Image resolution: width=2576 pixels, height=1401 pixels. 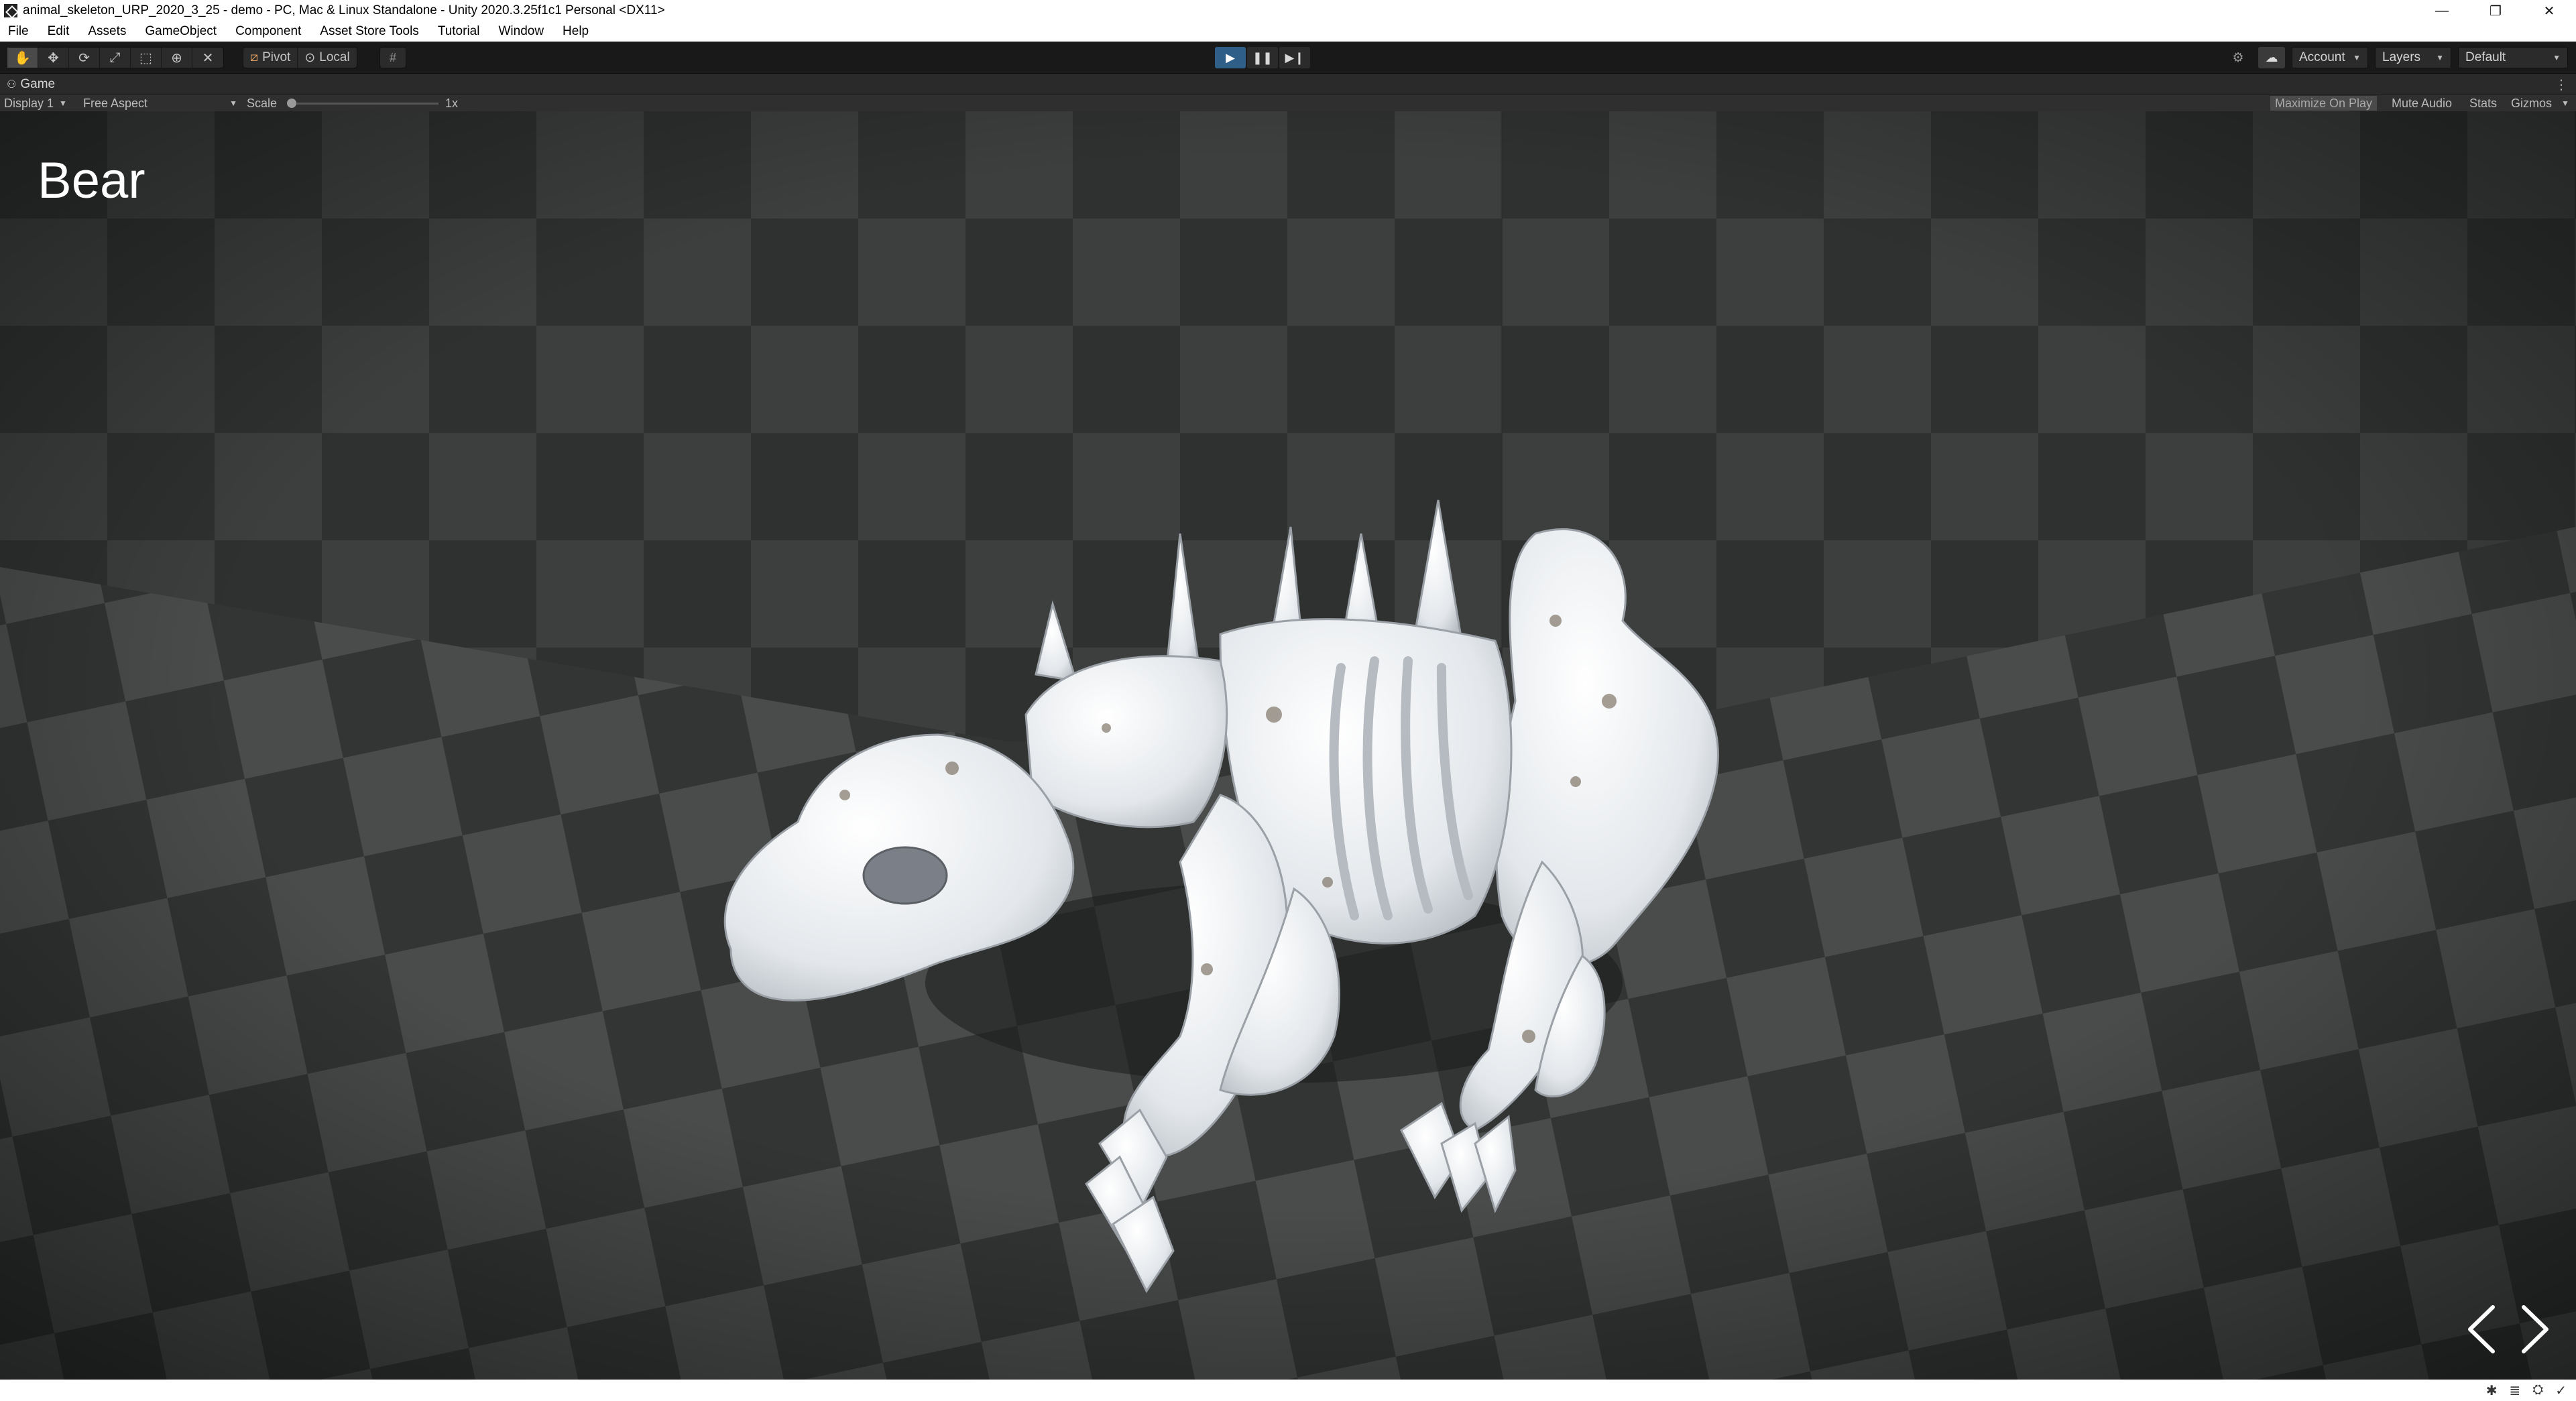 I want to click on account-label: Account, so click(x=2322, y=57).